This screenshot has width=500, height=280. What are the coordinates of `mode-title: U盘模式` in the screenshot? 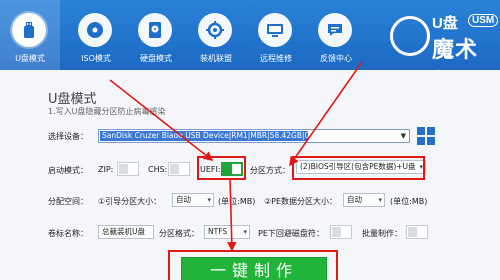 It's located at (72, 99).